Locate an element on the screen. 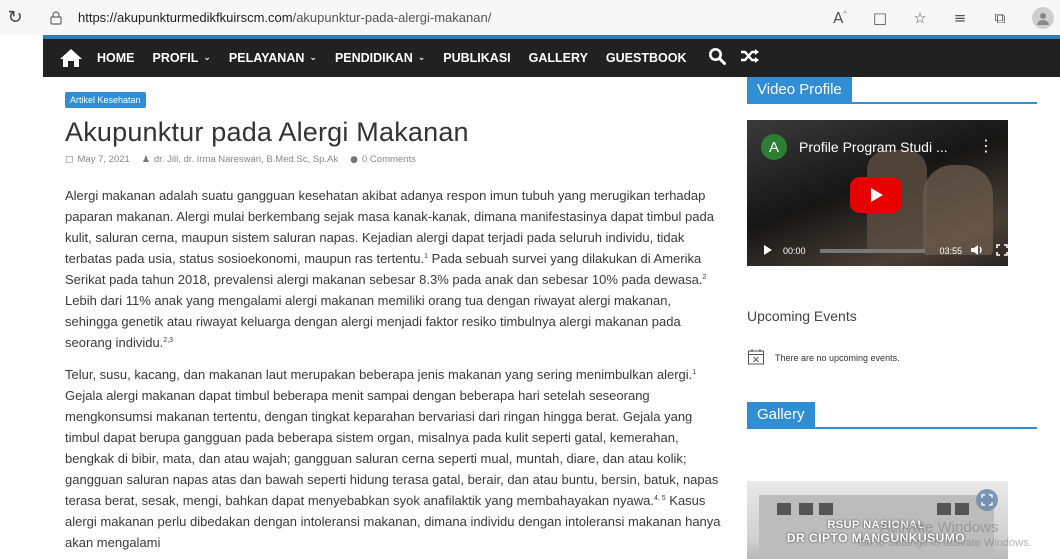  nav-profil: PROFIL ⌄ is located at coordinates (182, 58).